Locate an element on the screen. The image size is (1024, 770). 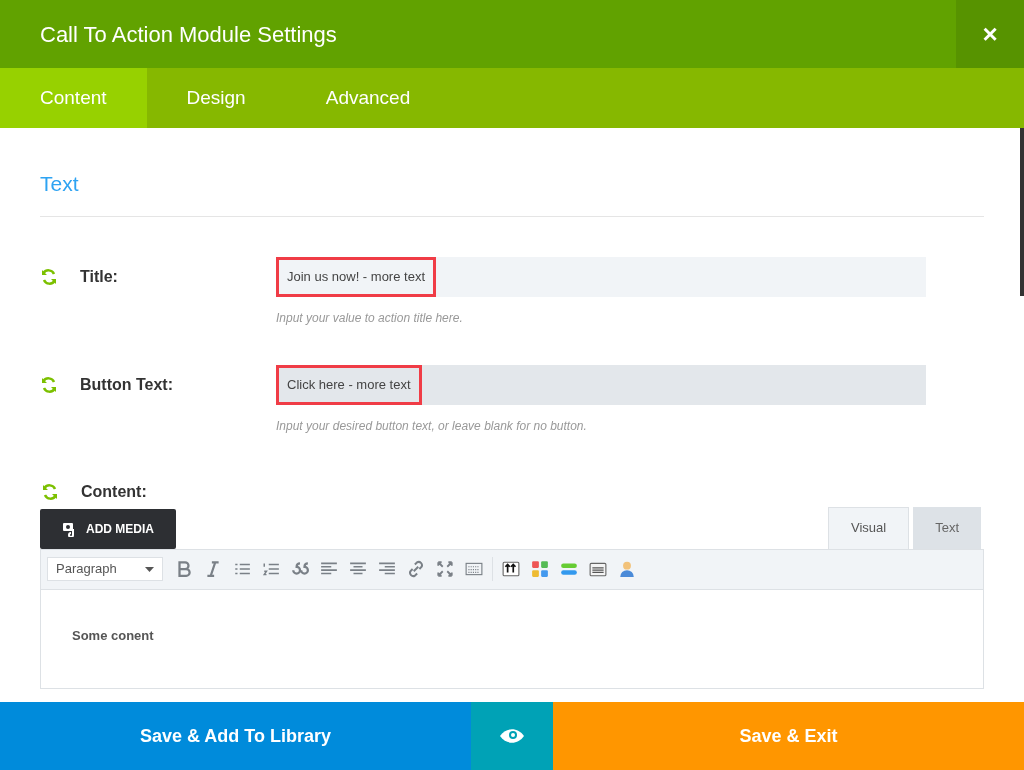
highlight-frame: Click here - more text is located at coordinates (349, 384).